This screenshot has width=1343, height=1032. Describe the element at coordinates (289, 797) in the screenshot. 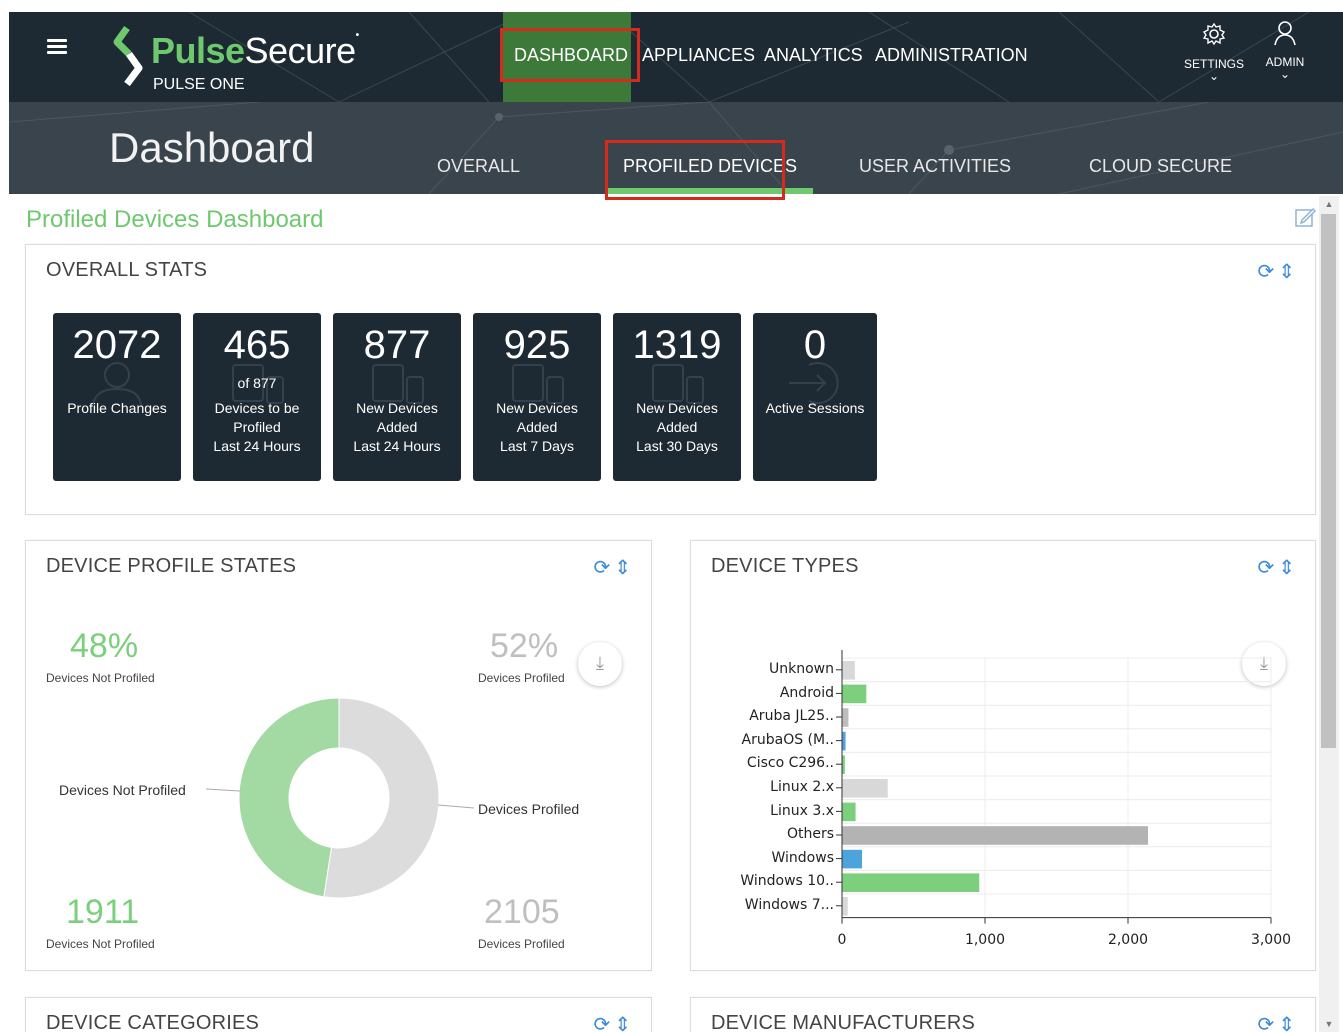

I see `slice-not-profiled` at that location.